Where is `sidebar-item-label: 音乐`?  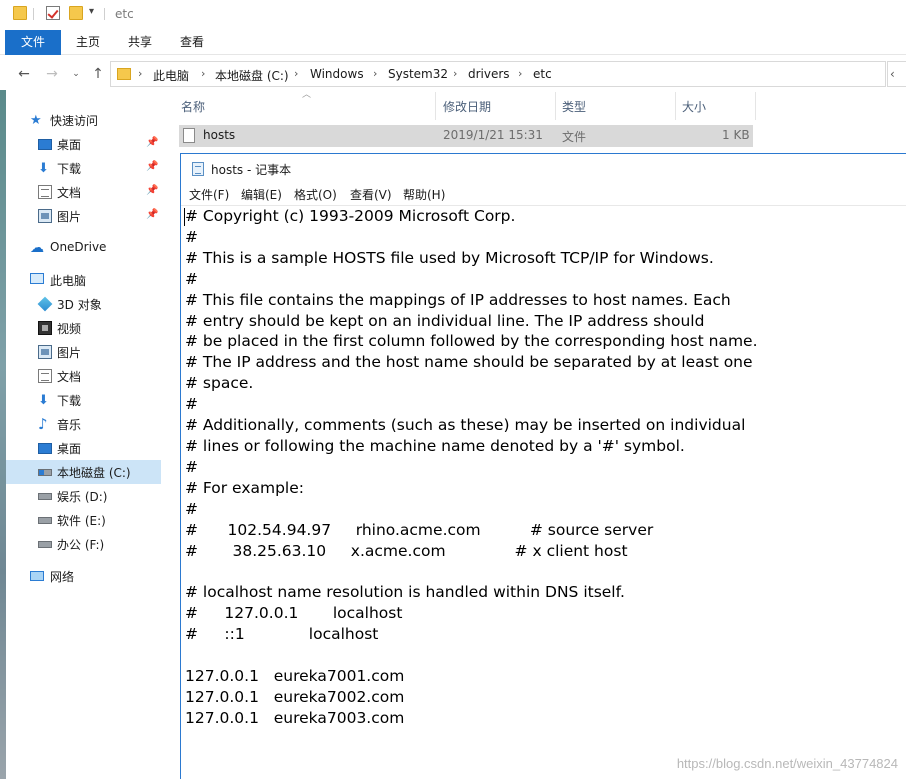
sidebar-item-label: 音乐 is located at coordinates (69, 424).